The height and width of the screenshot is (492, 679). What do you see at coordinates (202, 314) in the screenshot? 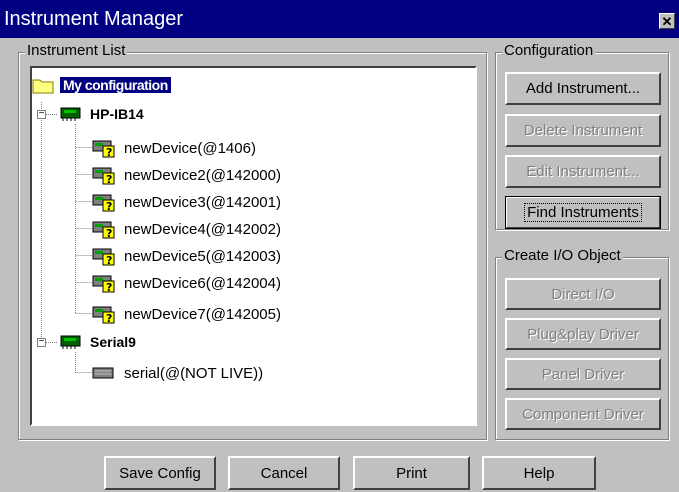
I see `device-label: newDevice7(@142005)` at bounding box center [202, 314].